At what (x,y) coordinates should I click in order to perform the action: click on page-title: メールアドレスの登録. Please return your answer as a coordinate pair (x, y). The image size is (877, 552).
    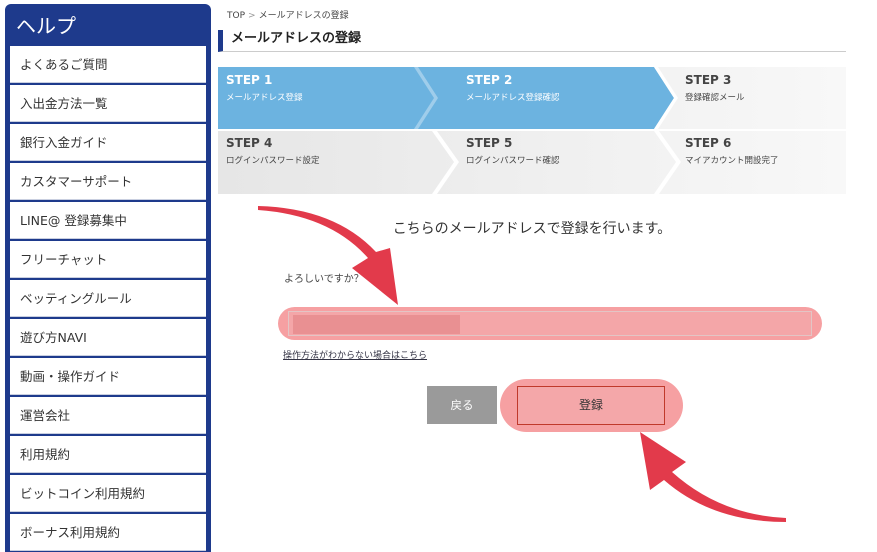
    Looking at the image, I should click on (532, 41).